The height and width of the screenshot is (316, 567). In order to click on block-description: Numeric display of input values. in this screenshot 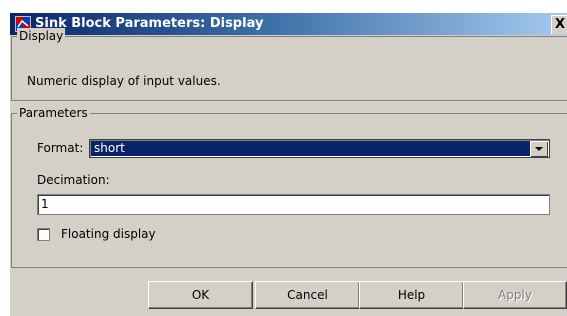, I will do `click(124, 81)`.